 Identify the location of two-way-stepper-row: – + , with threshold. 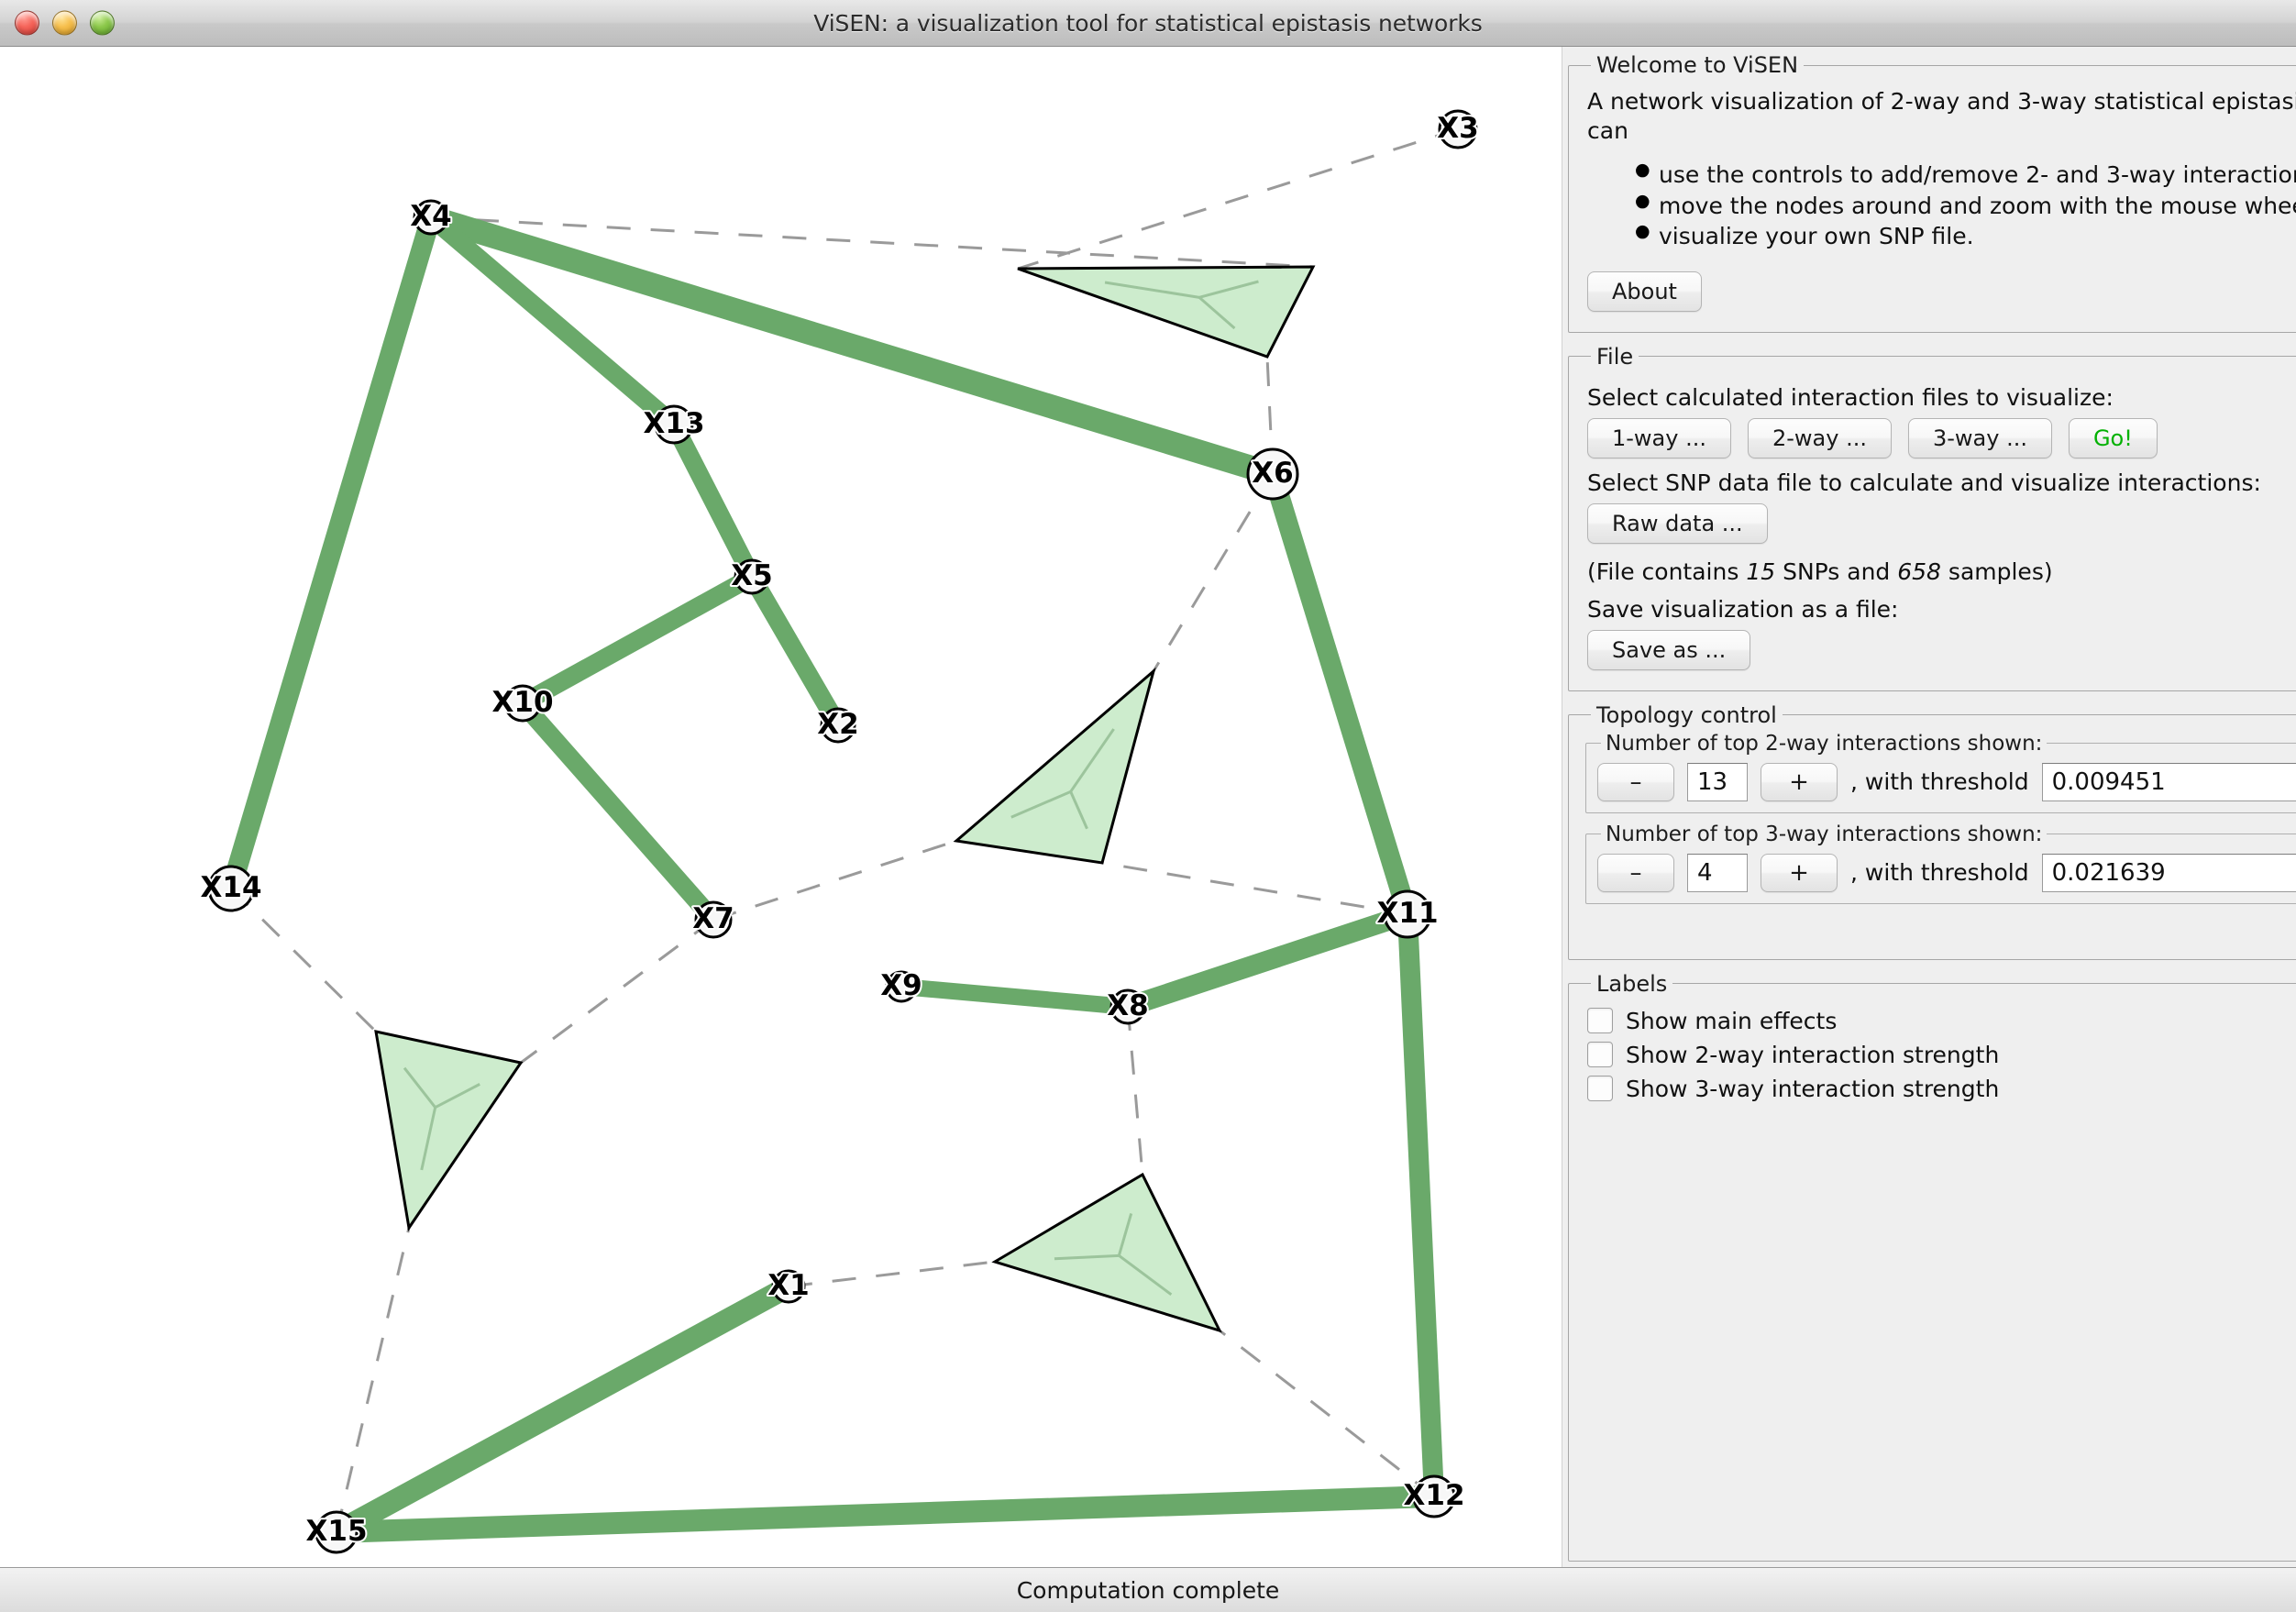
(1946, 781).